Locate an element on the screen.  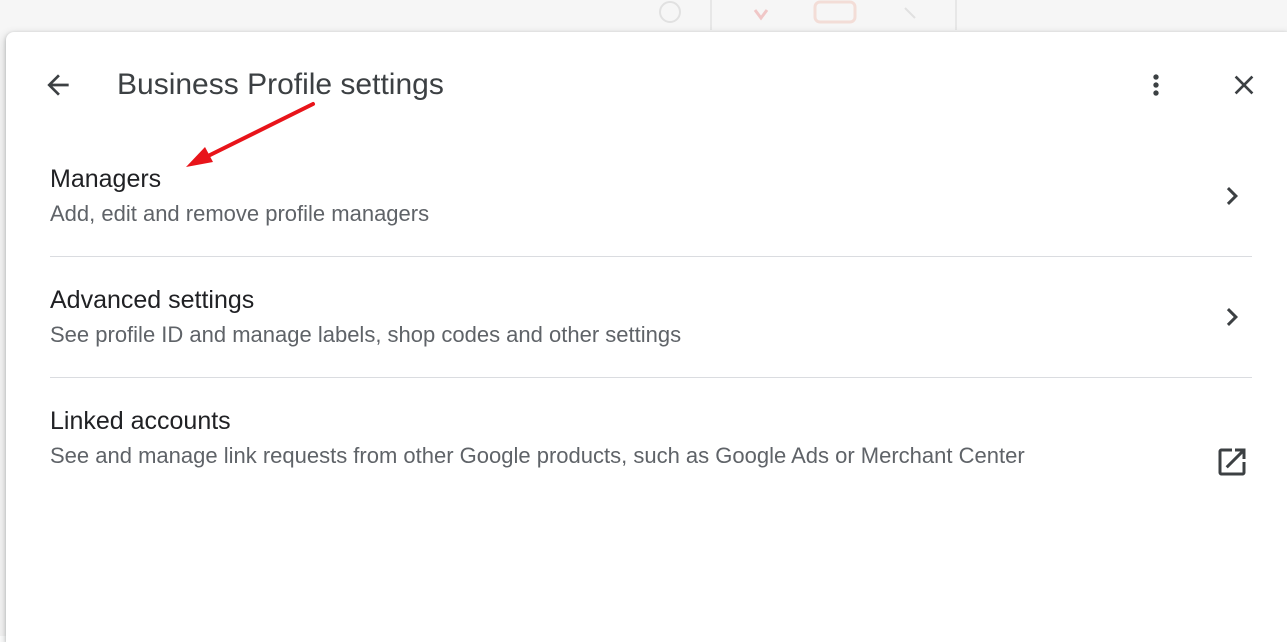
item-subtitle: Add, edit and remove profile managers is located at coordinates (240, 213).